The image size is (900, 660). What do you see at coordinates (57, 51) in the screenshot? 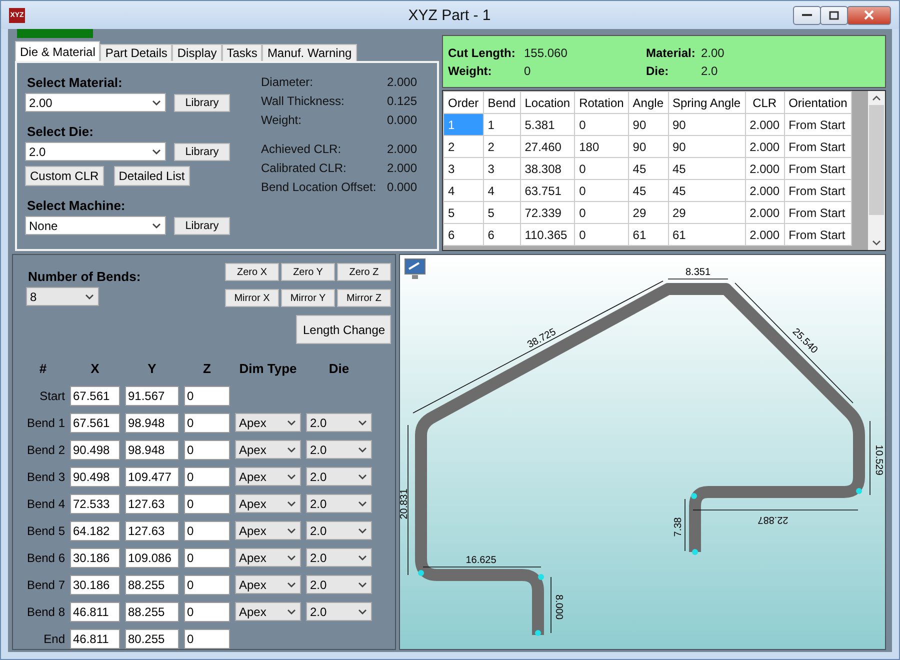
I see `tab: Die & Material` at bounding box center [57, 51].